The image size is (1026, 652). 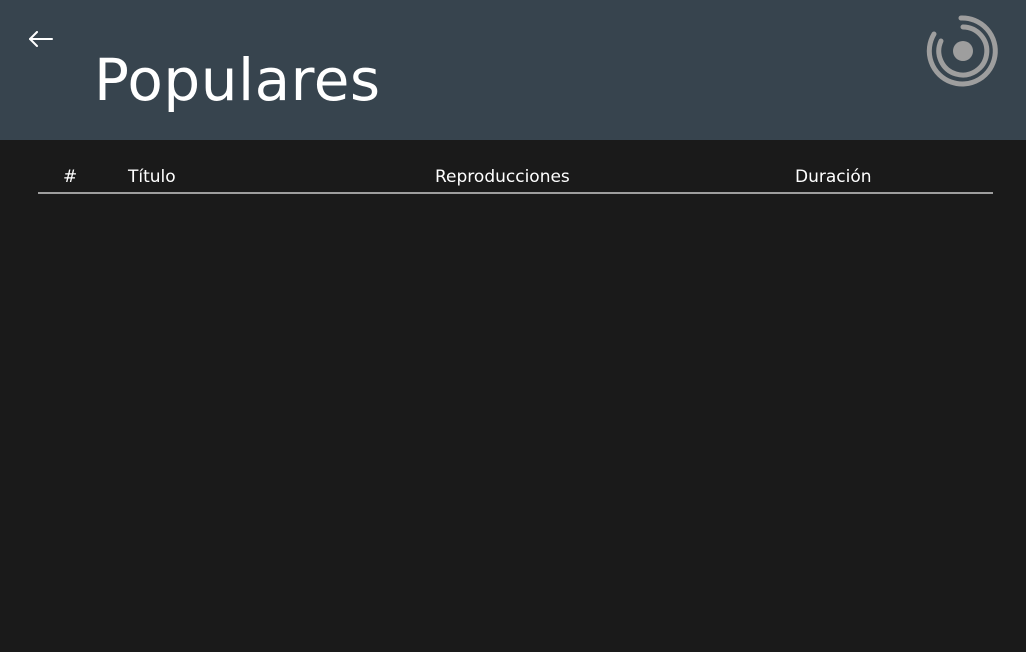 What do you see at coordinates (833, 177) in the screenshot?
I see `column-header-duration: Duración` at bounding box center [833, 177].